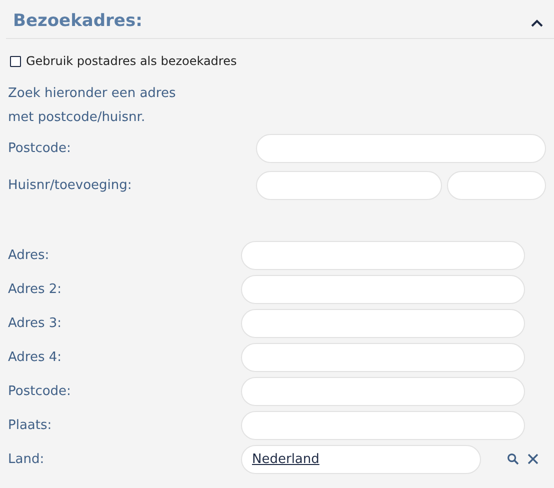  What do you see at coordinates (77, 117) in the screenshot?
I see `hint-text: met postcode/huisnr.` at bounding box center [77, 117].